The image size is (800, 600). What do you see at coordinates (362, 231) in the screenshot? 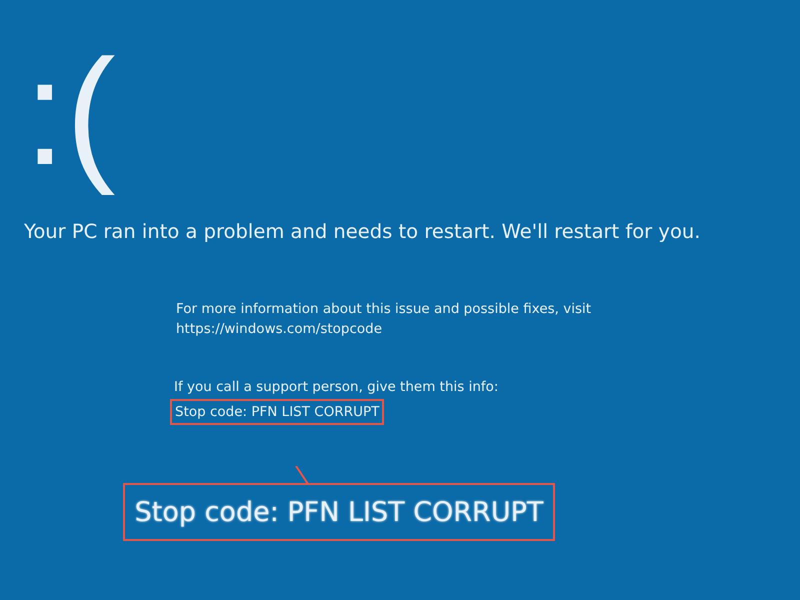
I see `error-message: Your PC ran into a problem and needs to restart. We'll restart for you.` at bounding box center [362, 231].